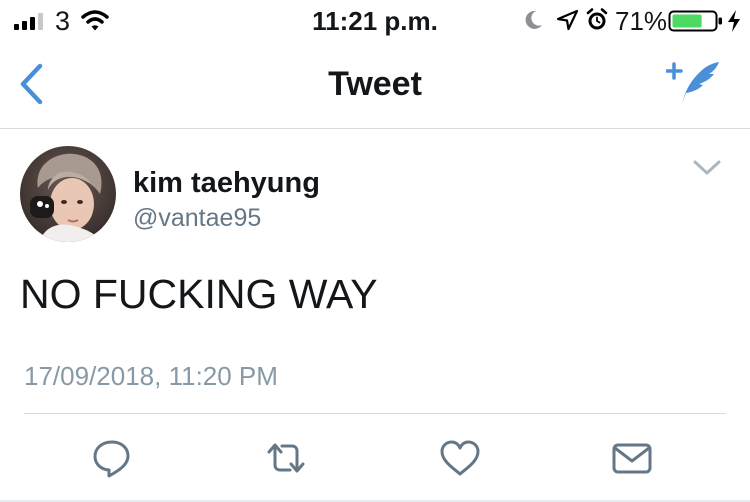 Image resolution: width=750 pixels, height=502 pixels. Describe the element at coordinates (375, 20) in the screenshot. I see `status-bar: 3 11:21 p.m. 71%` at that location.